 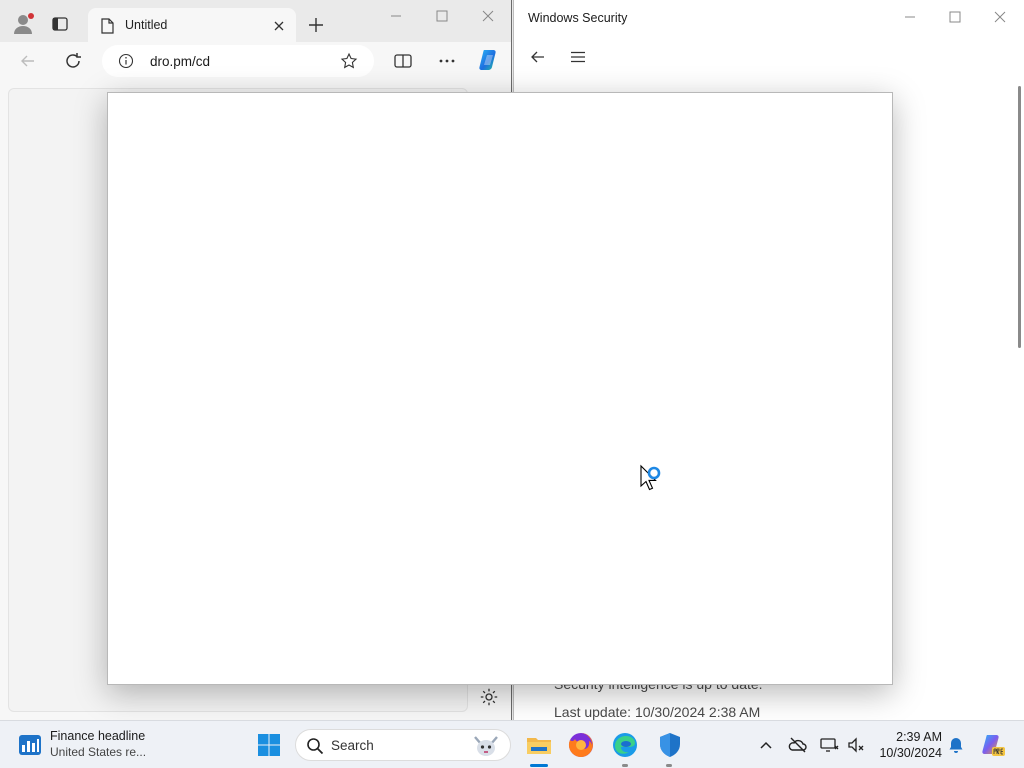 What do you see at coordinates (652, 479) in the screenshot?
I see `busy-cursor-icon` at bounding box center [652, 479].